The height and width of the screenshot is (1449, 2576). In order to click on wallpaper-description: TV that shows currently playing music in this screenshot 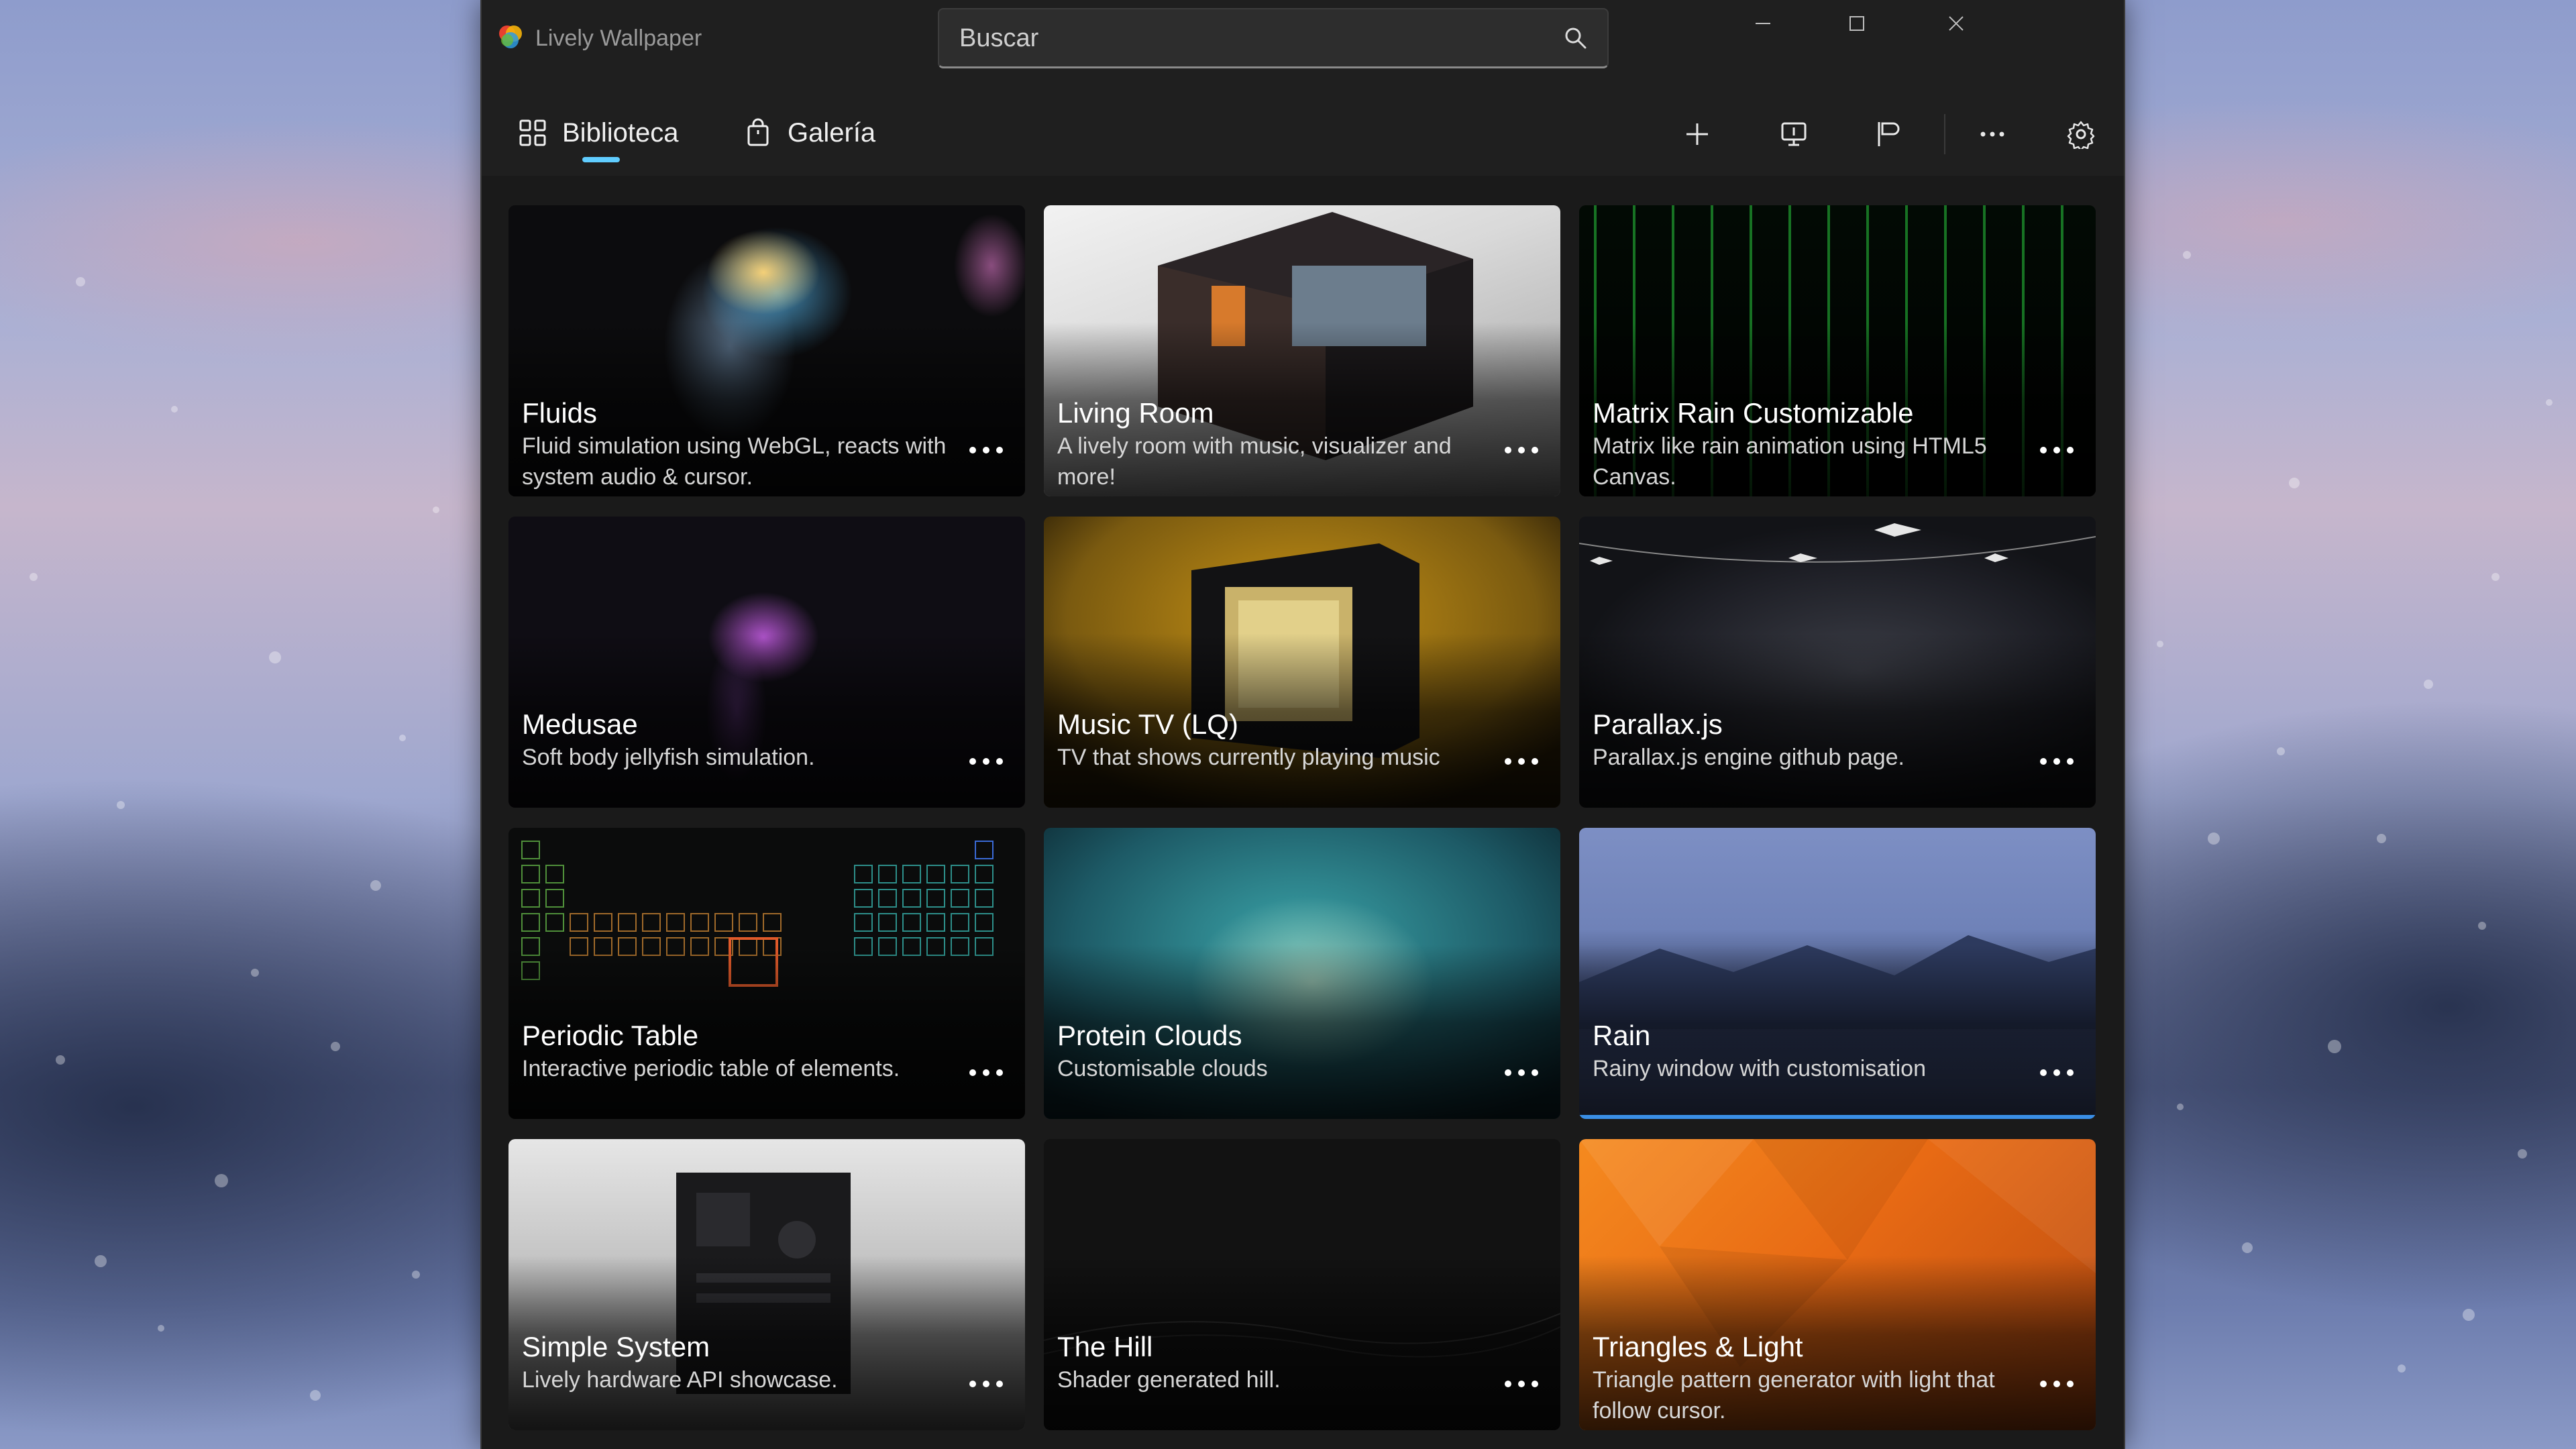, I will do `click(1248, 757)`.